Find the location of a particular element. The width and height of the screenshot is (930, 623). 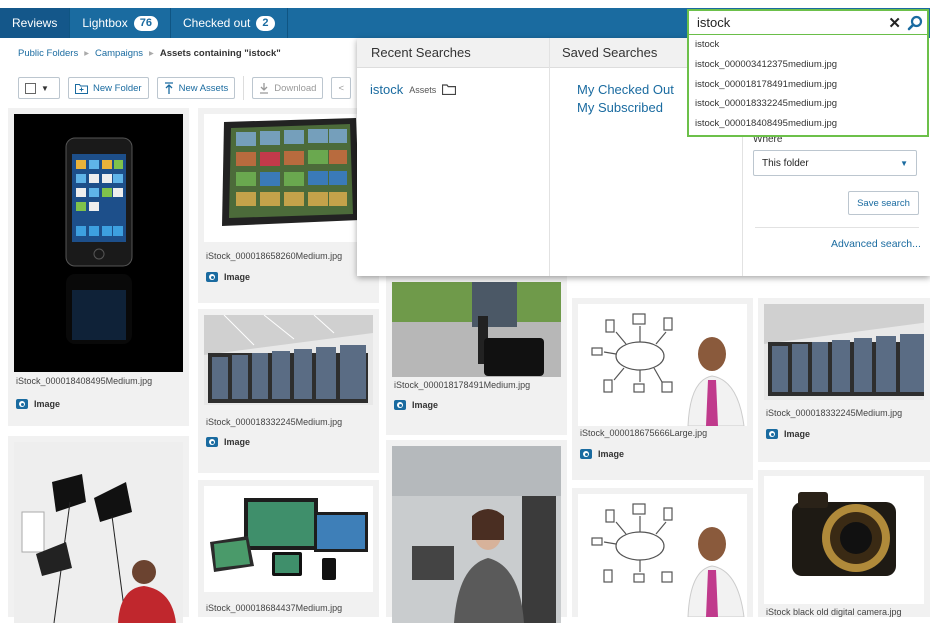

nav-reviews: Reviews is located at coordinates (35, 23).